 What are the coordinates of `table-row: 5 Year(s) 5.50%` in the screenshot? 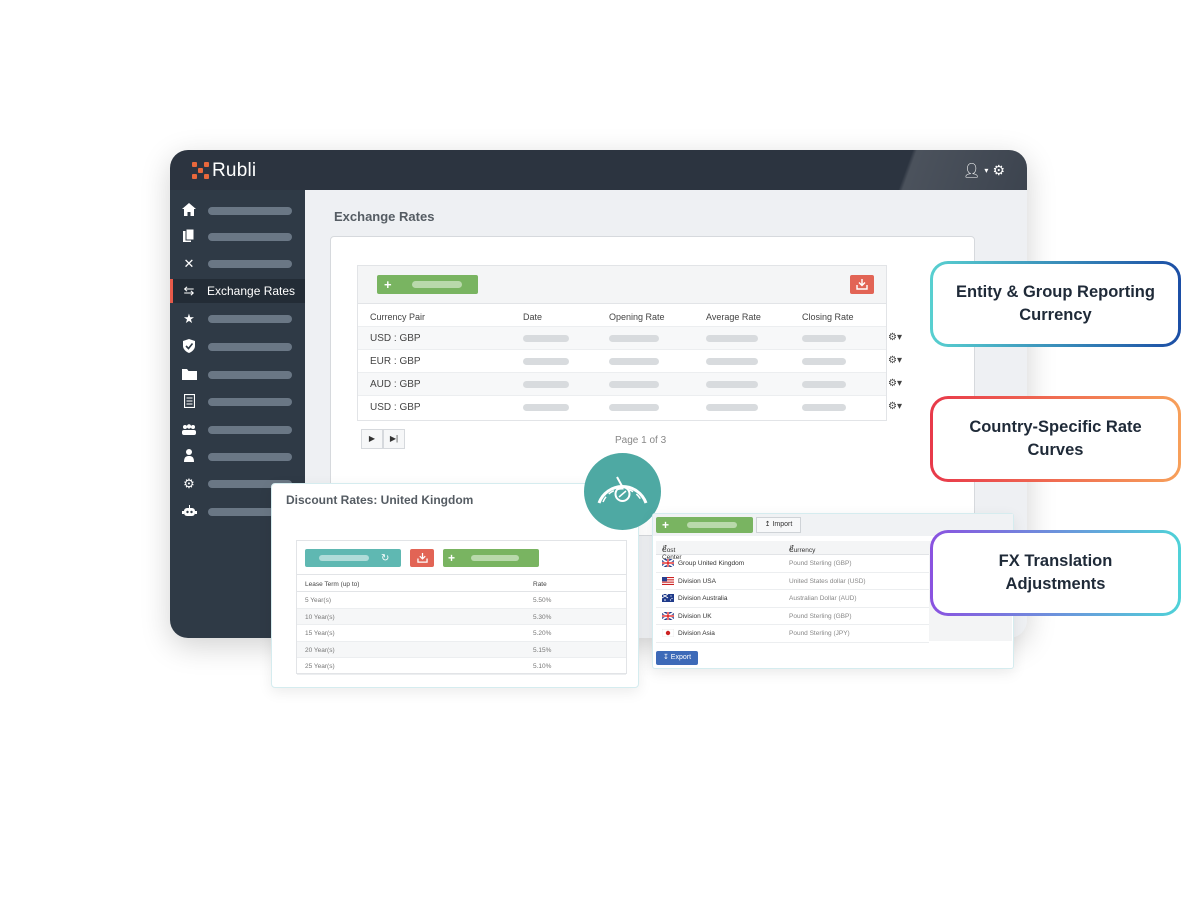 It's located at (461, 600).